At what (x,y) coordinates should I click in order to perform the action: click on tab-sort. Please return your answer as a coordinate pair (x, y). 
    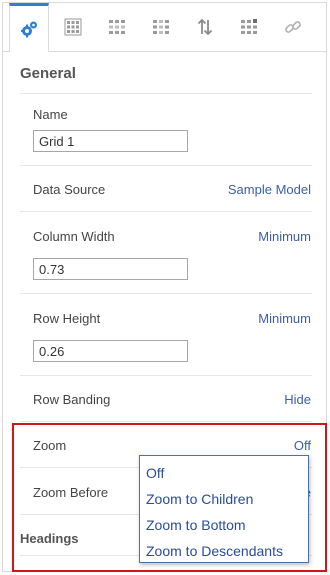
    Looking at the image, I should click on (205, 27).